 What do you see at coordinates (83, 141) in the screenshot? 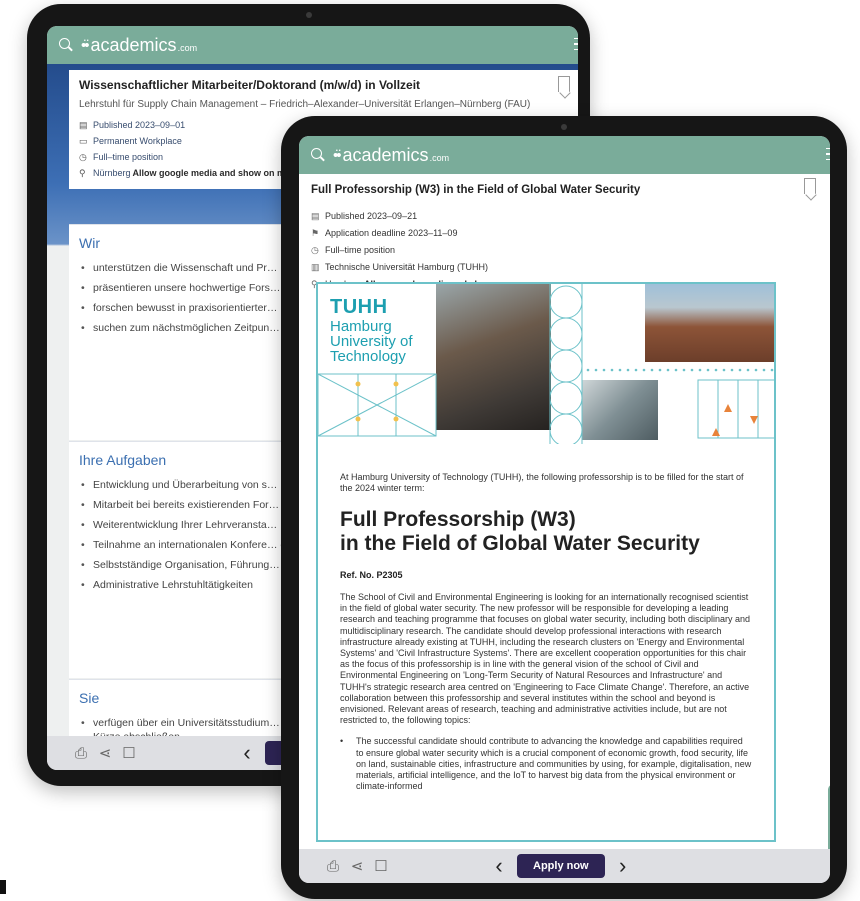
I see `monitor-icon: ▭` at bounding box center [83, 141].